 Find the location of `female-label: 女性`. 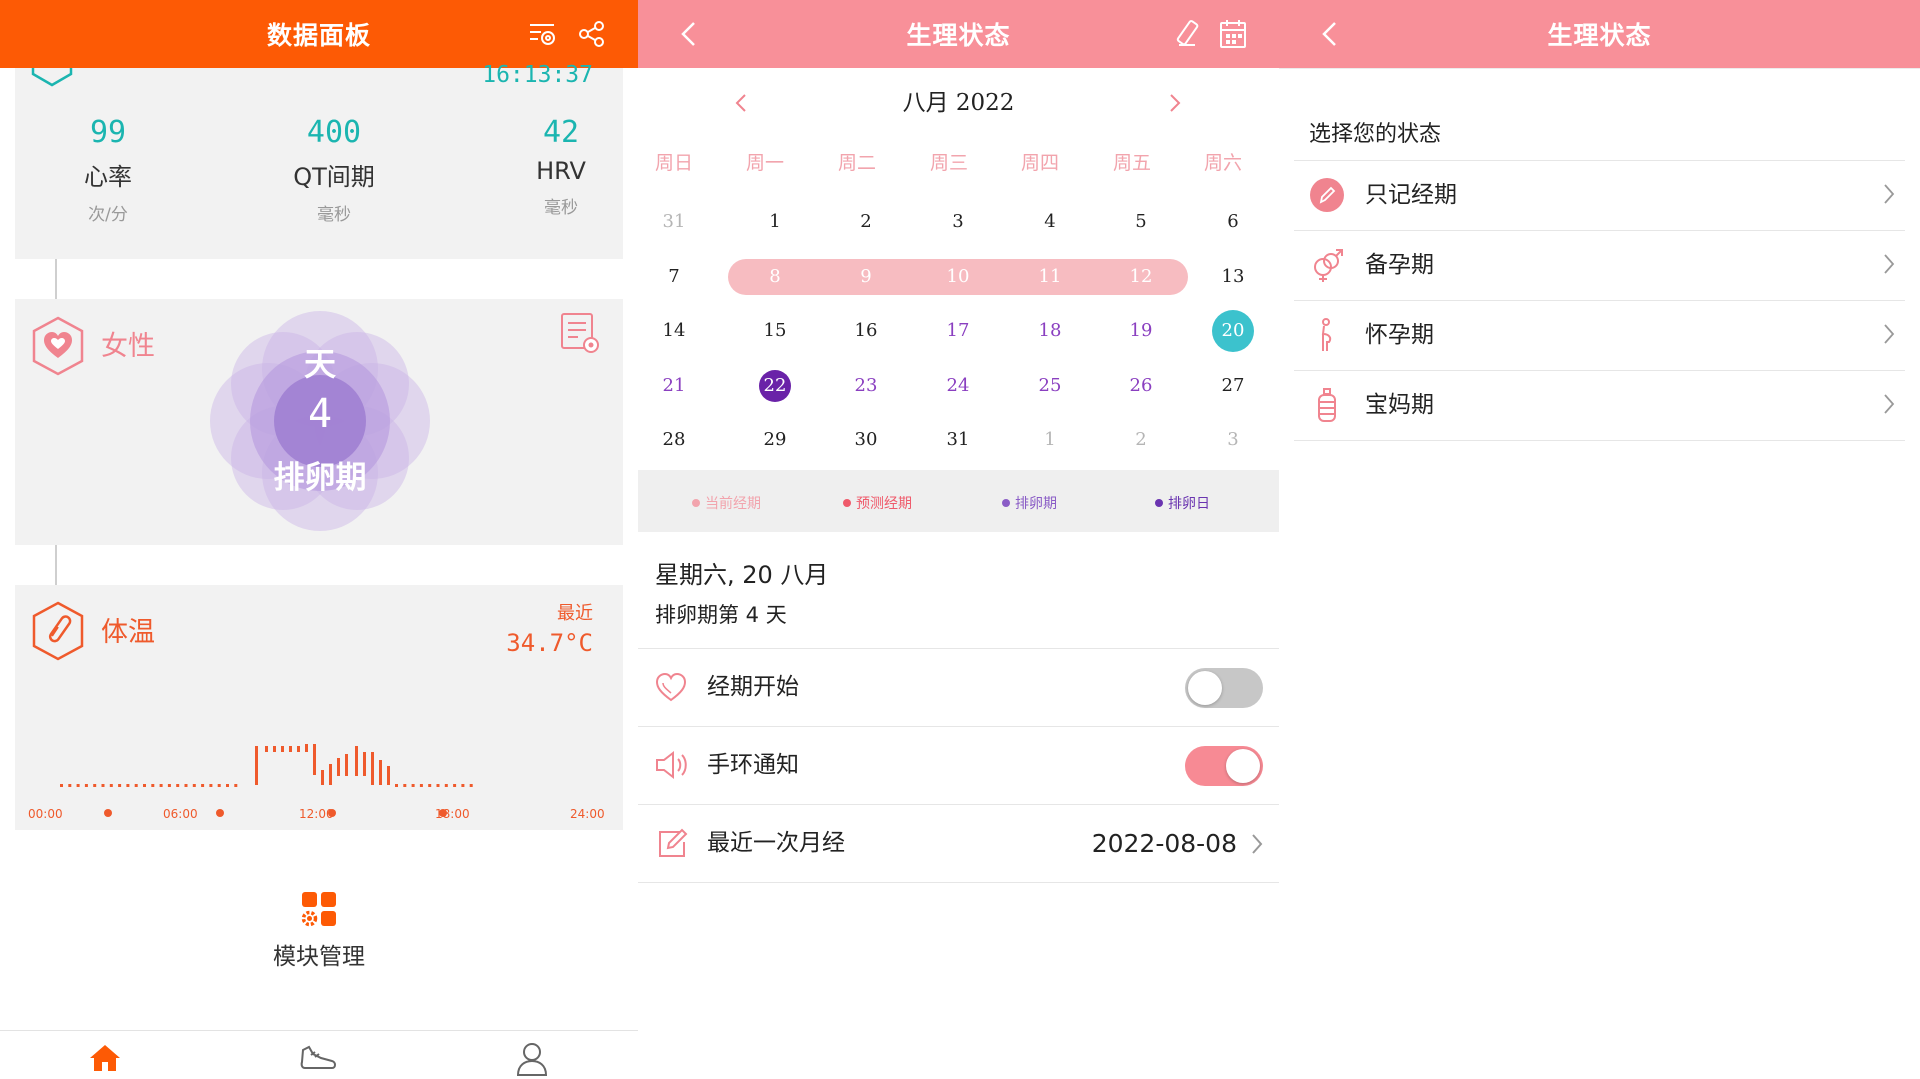

female-label: 女性 is located at coordinates (128, 346).